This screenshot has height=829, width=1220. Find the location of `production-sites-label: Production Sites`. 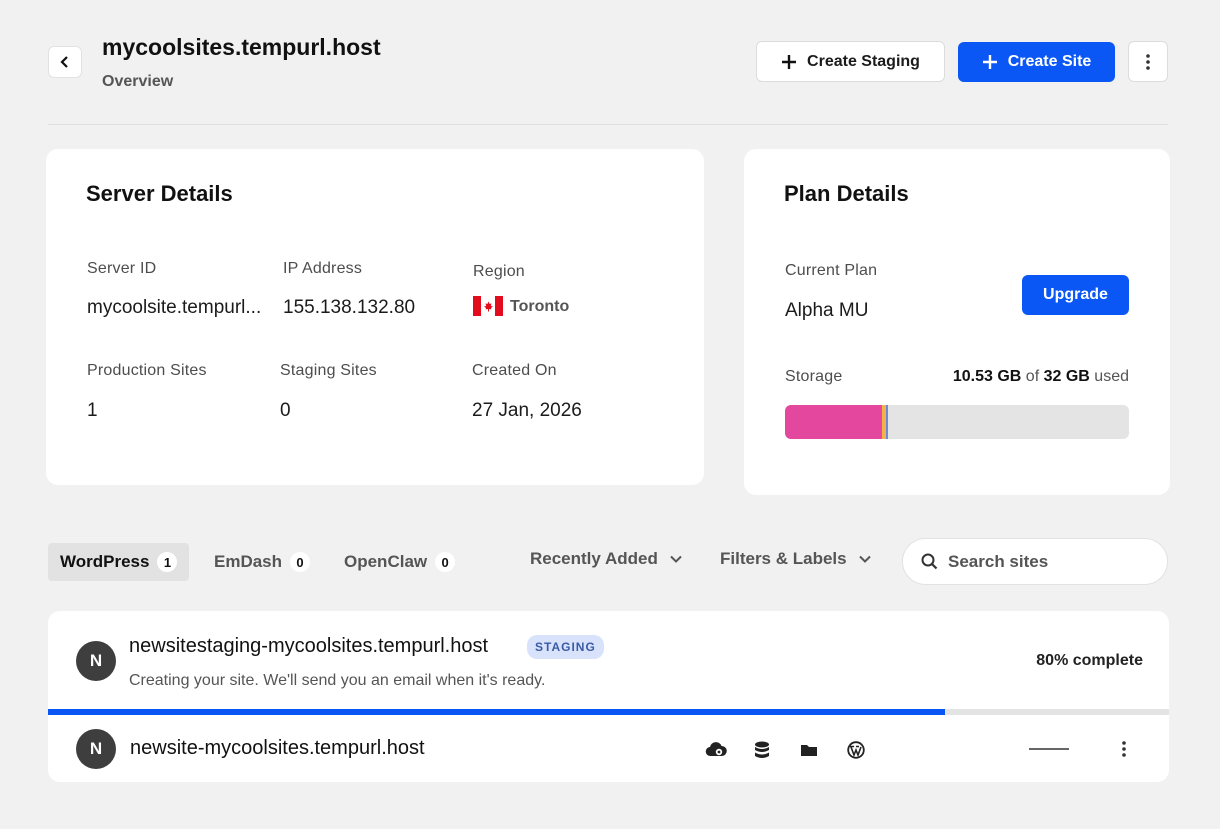

production-sites-label: Production Sites is located at coordinates (147, 370).